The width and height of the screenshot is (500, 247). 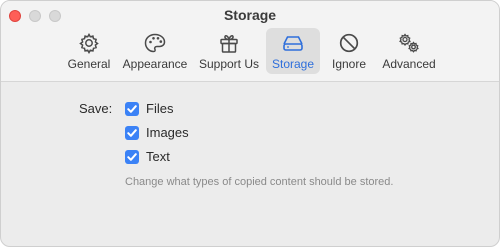 What do you see at coordinates (293, 43) in the screenshot?
I see `drive-icon` at bounding box center [293, 43].